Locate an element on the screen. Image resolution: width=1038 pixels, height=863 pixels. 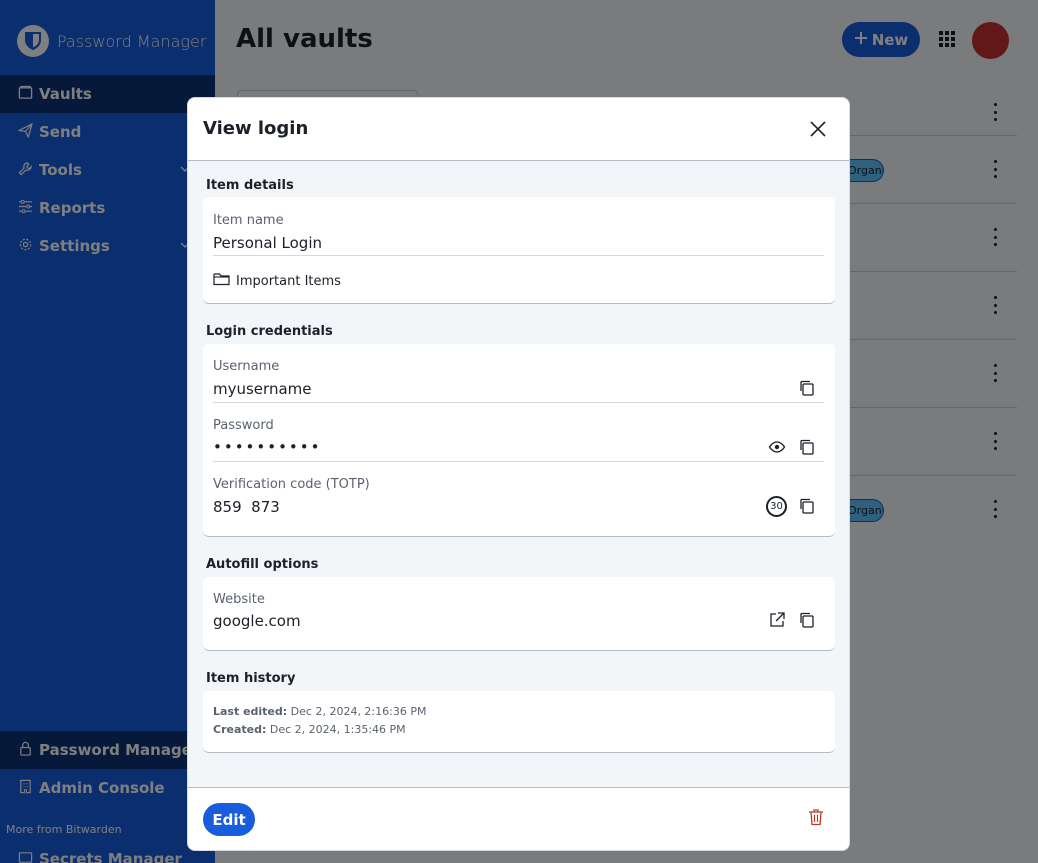
copy-totp-icon is located at coordinates (807, 506).